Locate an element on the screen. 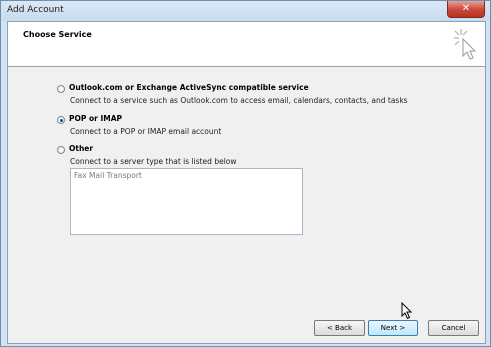 This screenshot has width=491, height=347. back-button: < Back is located at coordinates (339, 328).